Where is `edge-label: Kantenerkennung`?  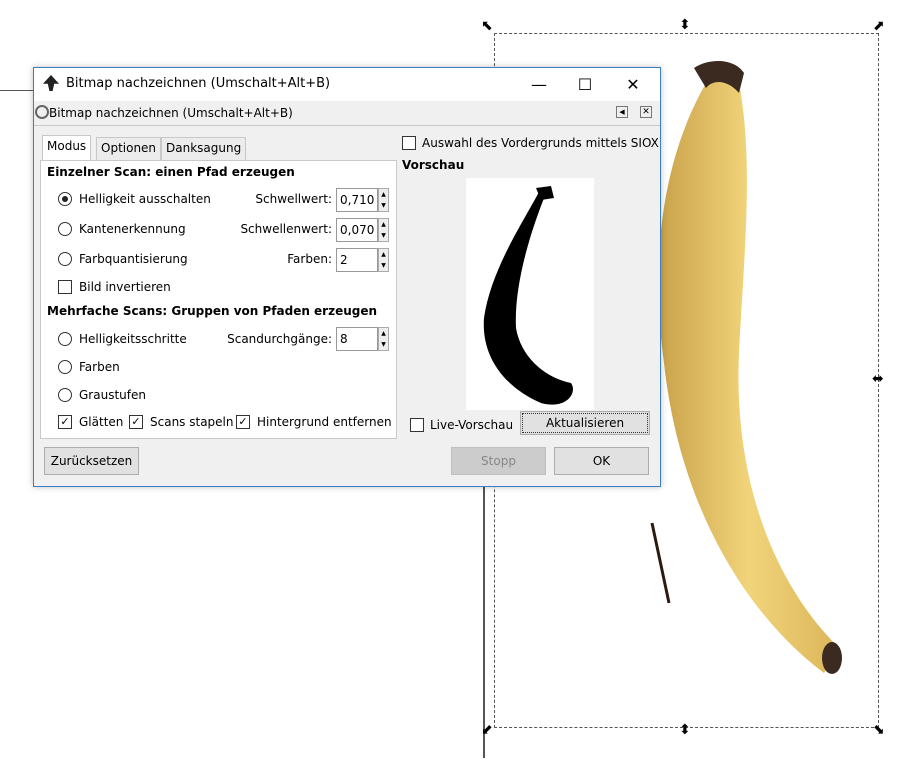
edge-label: Kantenerkennung is located at coordinates (132, 229).